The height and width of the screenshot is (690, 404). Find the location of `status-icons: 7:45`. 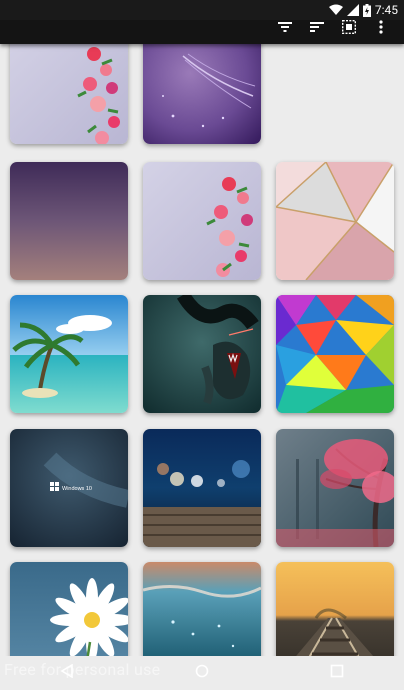

status-icons: 7:45 is located at coordinates (363, 10).